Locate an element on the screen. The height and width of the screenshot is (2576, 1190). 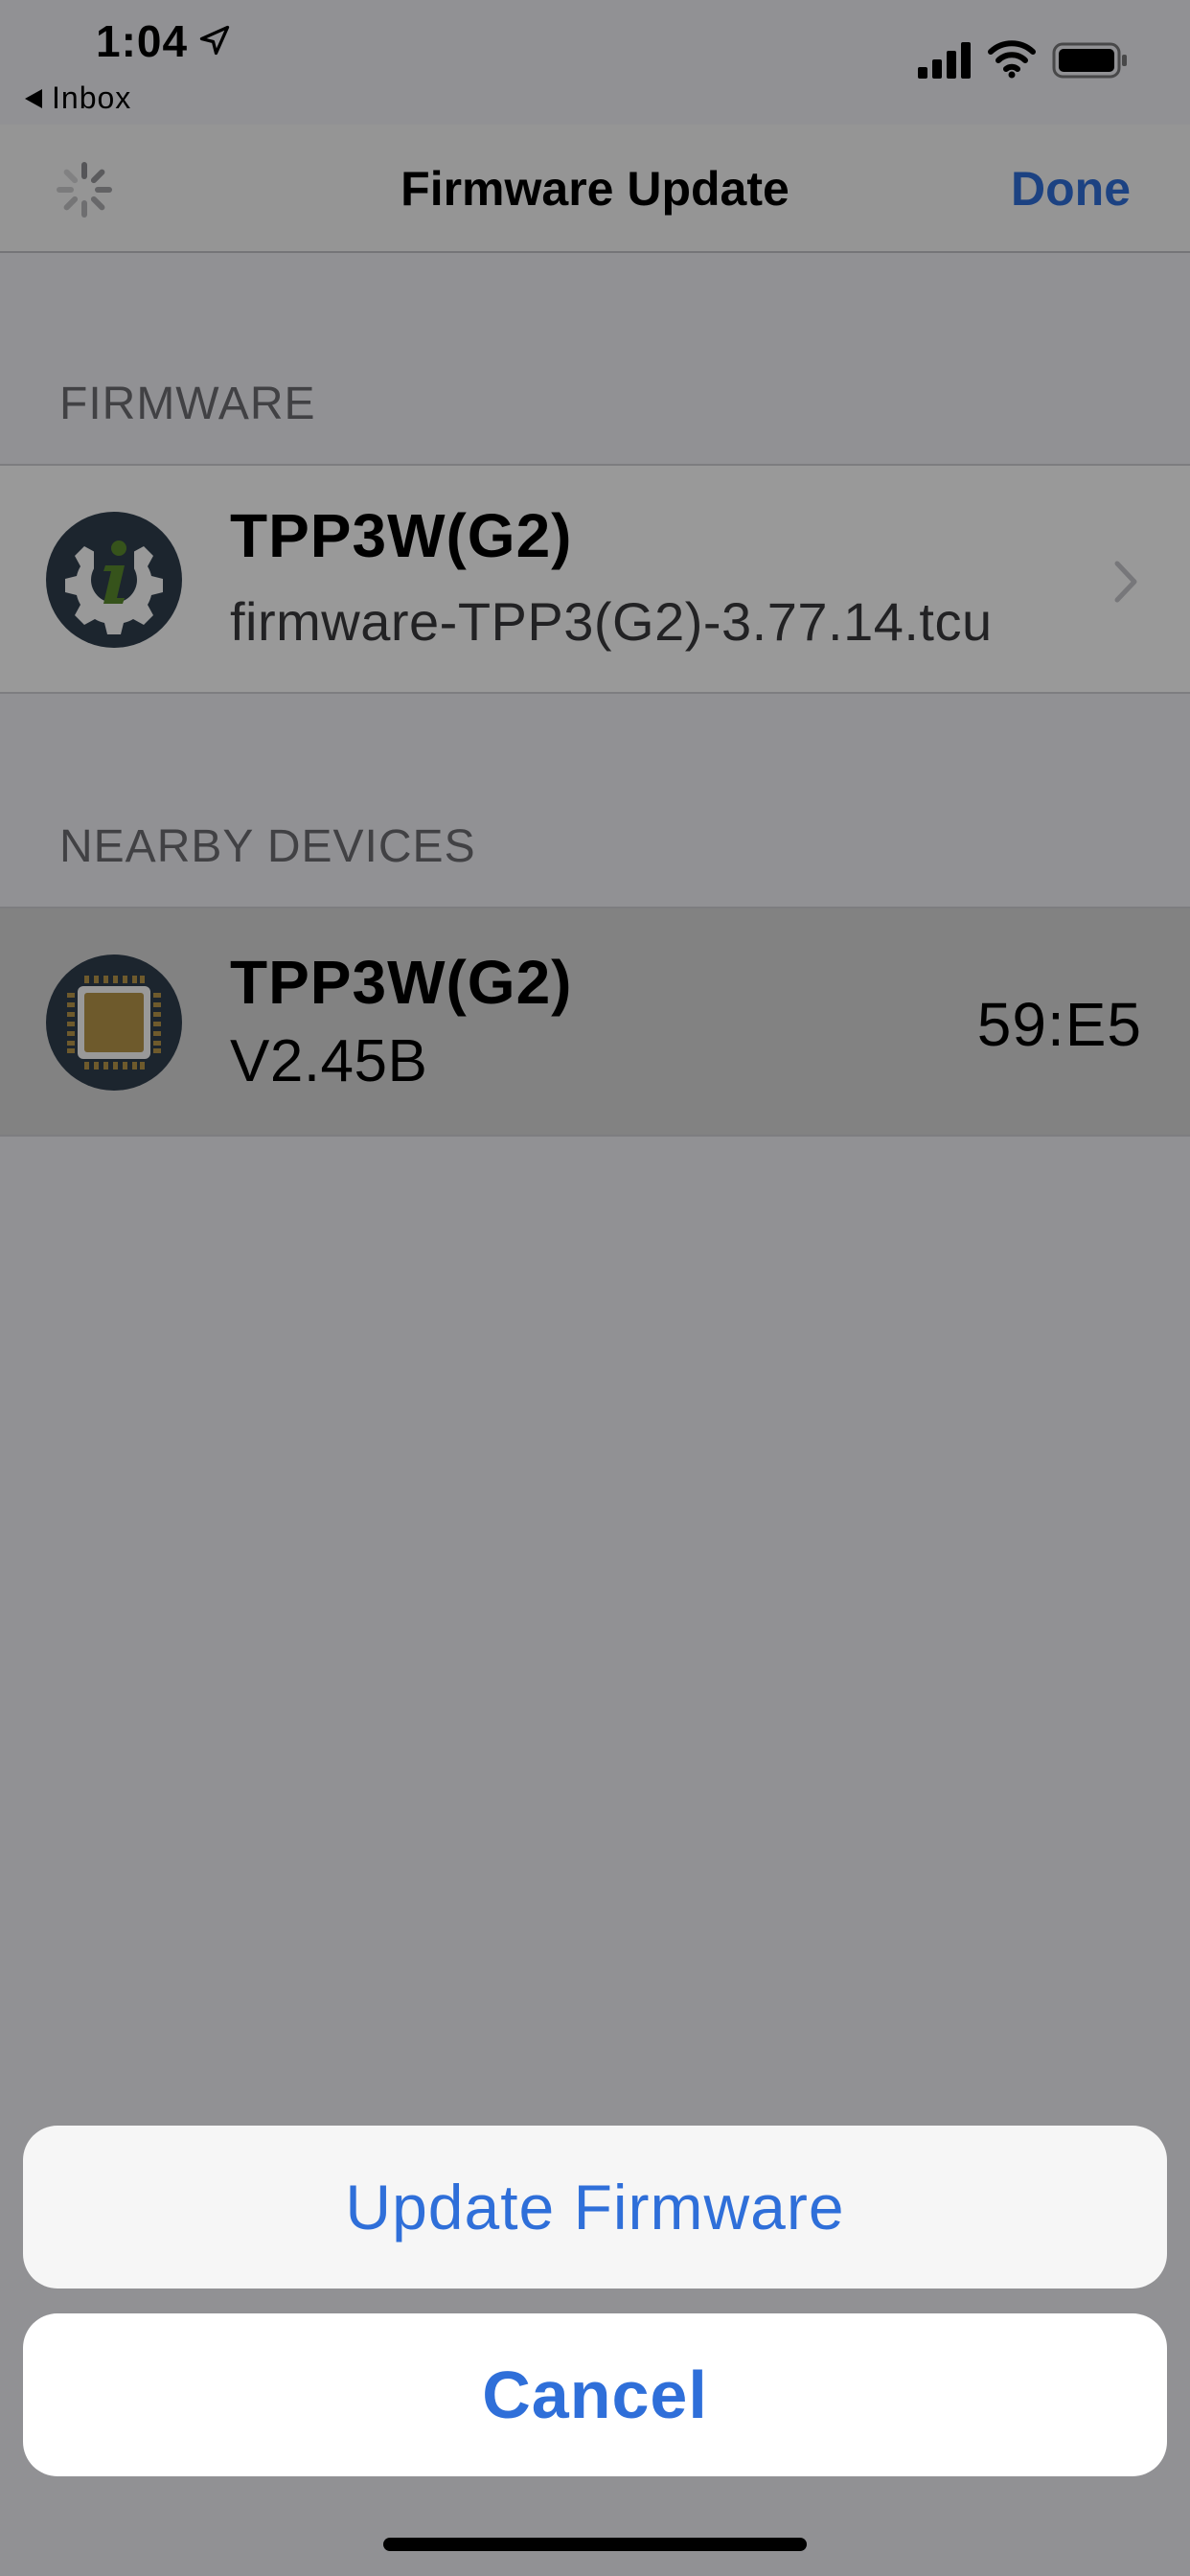
home-indicator is located at coordinates (595, 2544).